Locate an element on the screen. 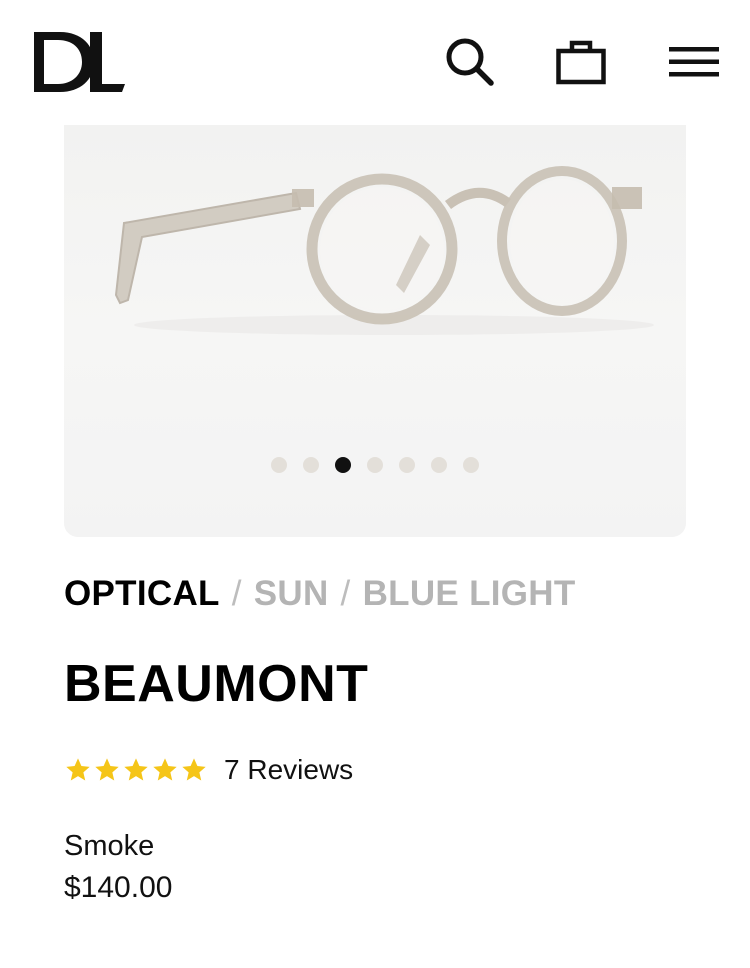 This screenshot has height=968, width=750. category-tabs: OPTICAL / SUN / BLUE LIGHT is located at coordinates (320, 594).